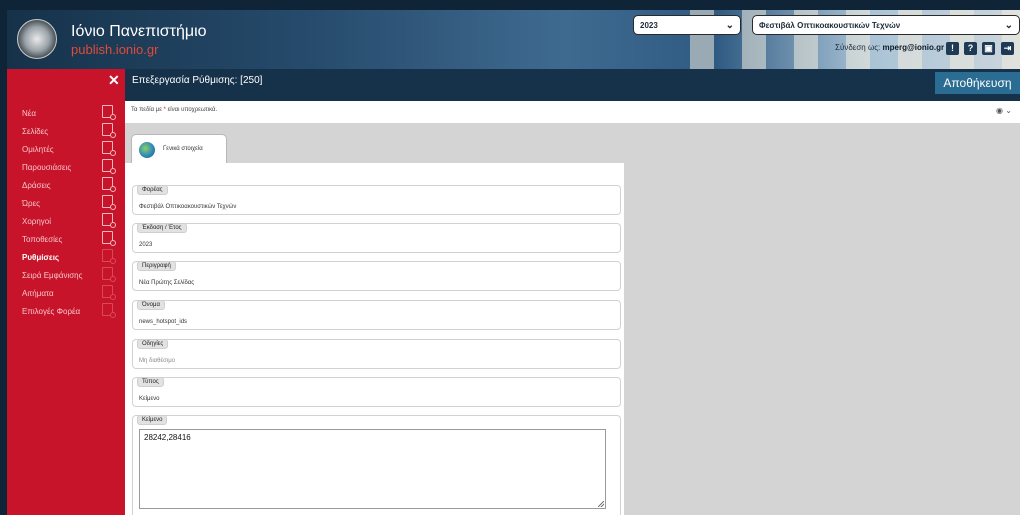 The width and height of the screenshot is (1020, 515). Describe the element at coordinates (69, 294) in the screenshot. I see `sidebar-item-requests: Αιτήματα` at that location.